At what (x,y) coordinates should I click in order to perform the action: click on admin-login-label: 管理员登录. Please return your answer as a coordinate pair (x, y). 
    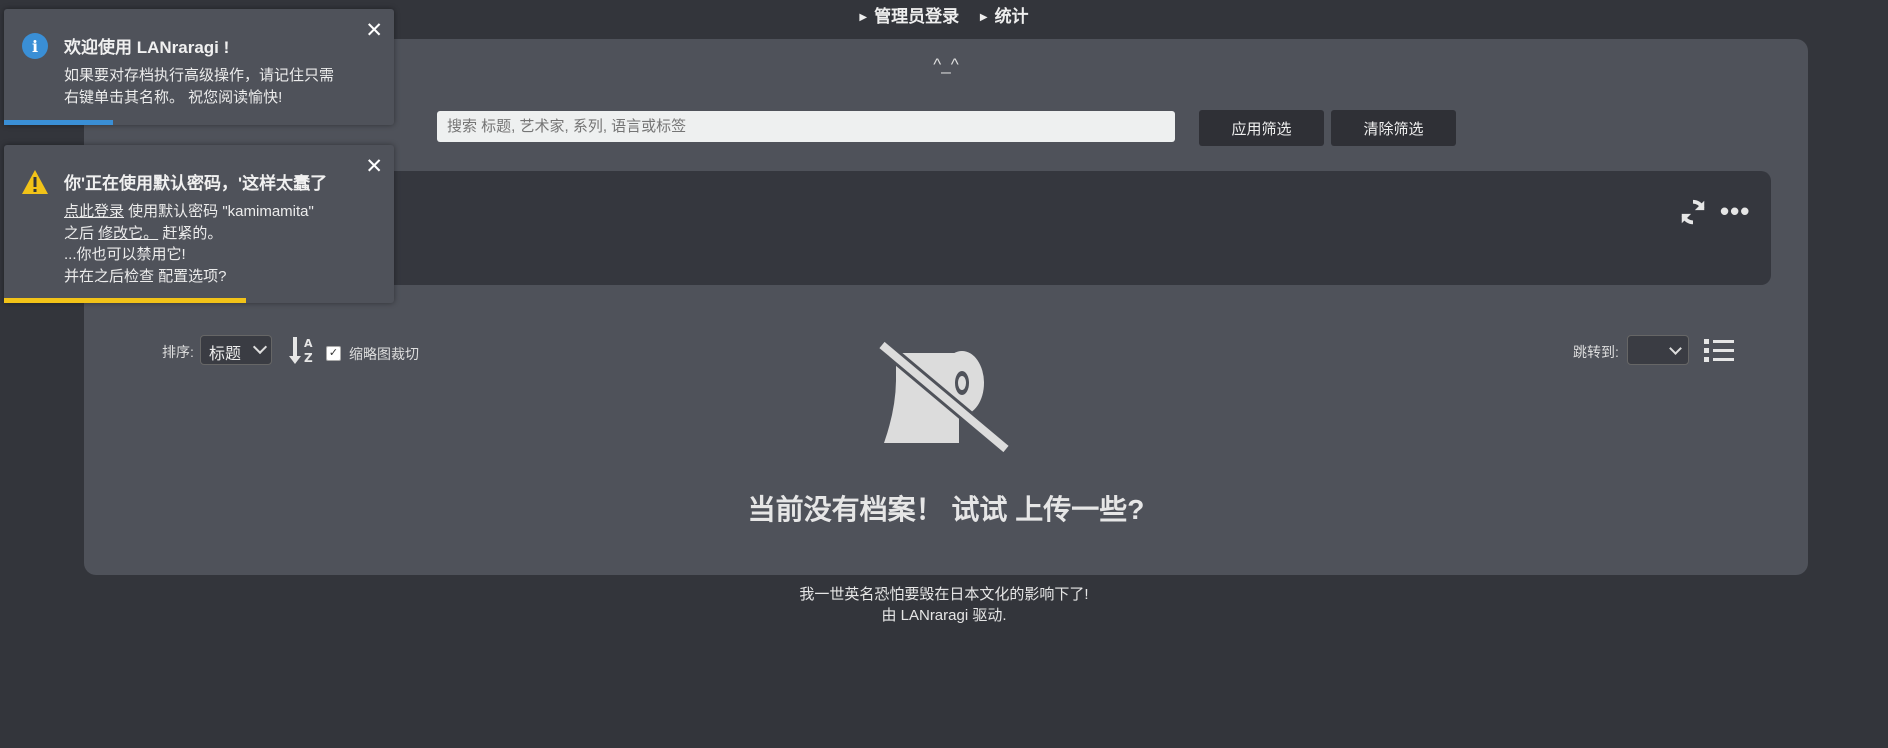
    Looking at the image, I should click on (917, 16).